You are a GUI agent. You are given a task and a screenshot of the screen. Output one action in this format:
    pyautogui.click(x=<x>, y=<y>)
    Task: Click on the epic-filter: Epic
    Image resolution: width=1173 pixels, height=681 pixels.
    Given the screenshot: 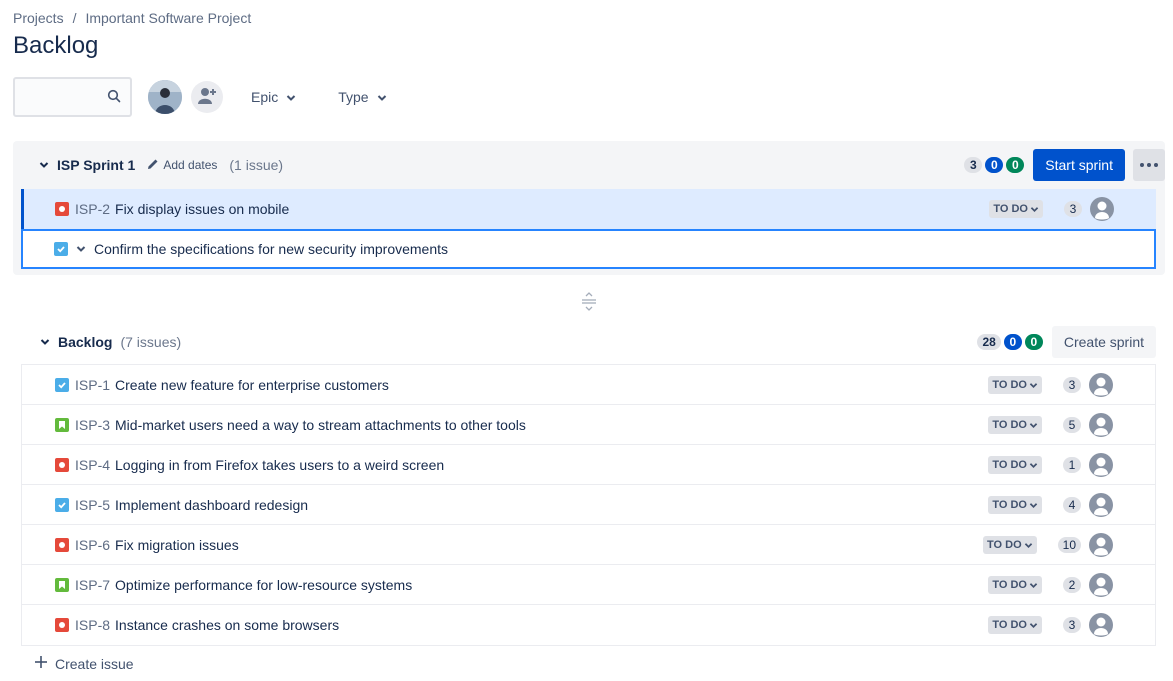 What is the action you would take?
    pyautogui.click(x=273, y=97)
    